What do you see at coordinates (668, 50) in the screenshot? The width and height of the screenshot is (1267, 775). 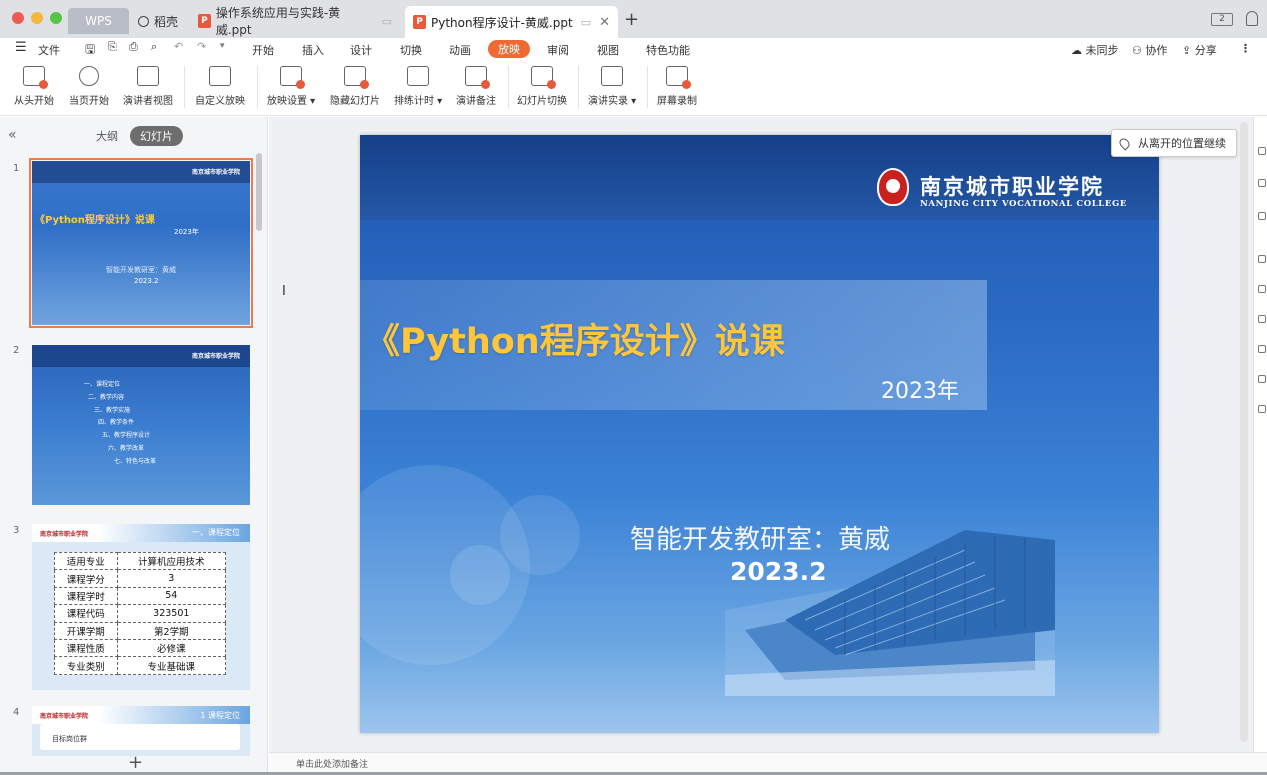 I see `menu-special-features: 特色功能` at bounding box center [668, 50].